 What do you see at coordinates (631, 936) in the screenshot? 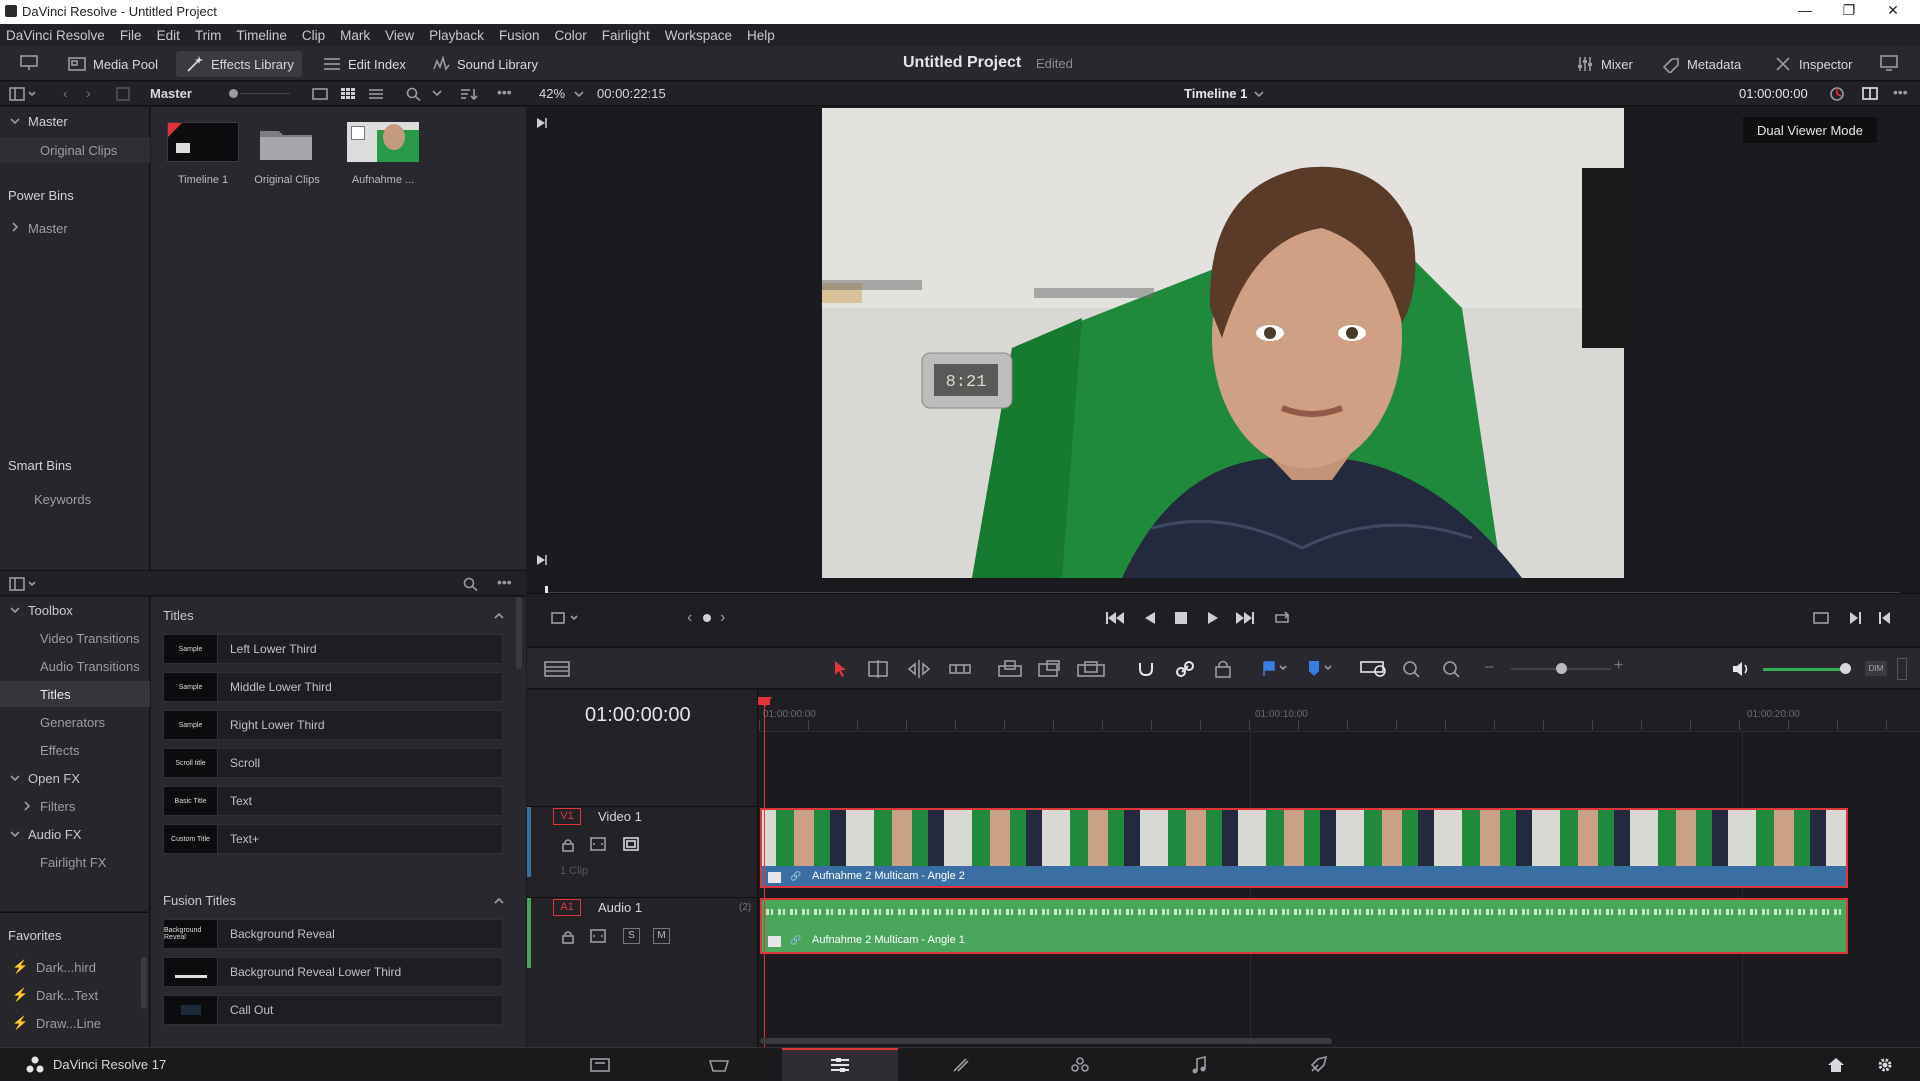
I see `solo-button: S` at bounding box center [631, 936].